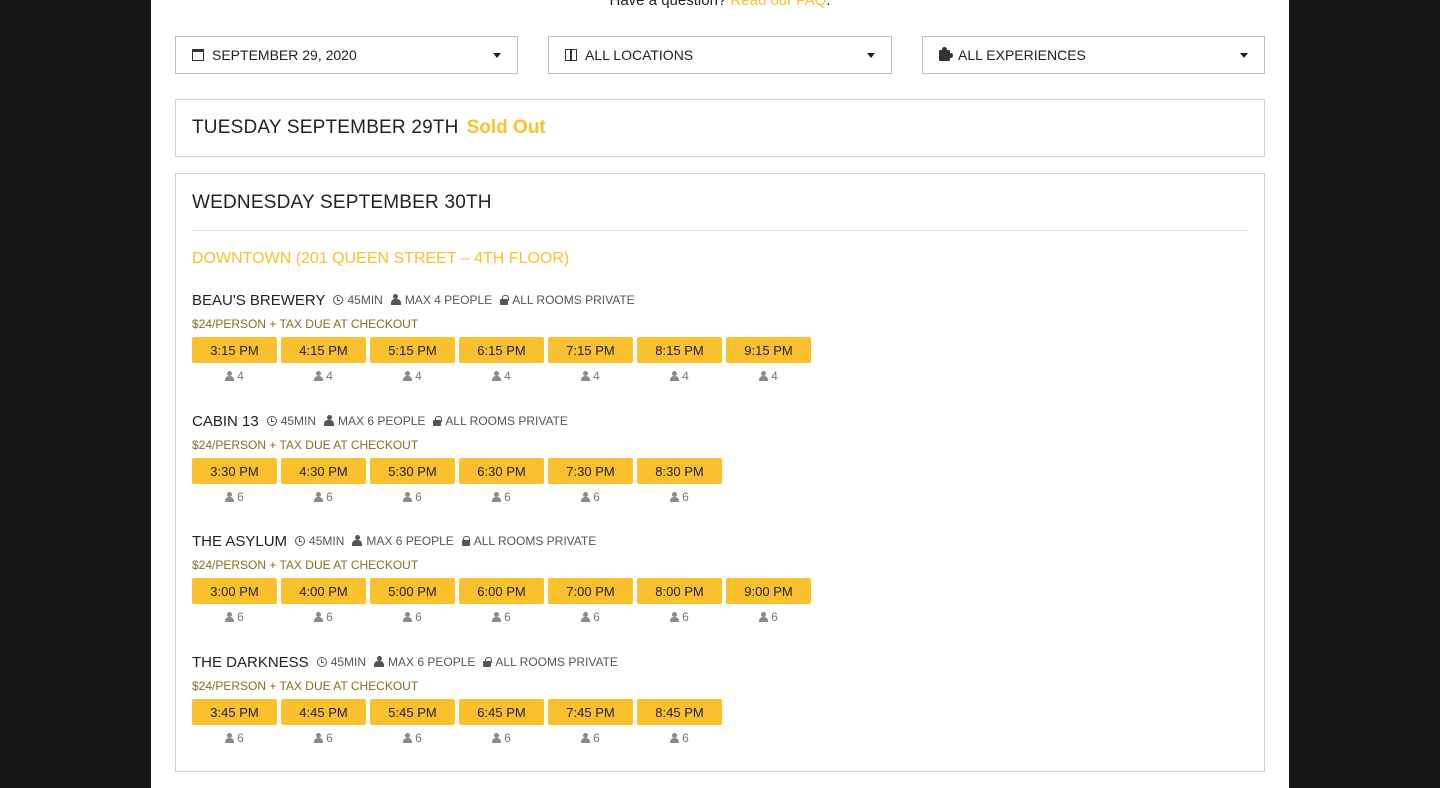  I want to click on time-slot-button: 6:00 PM, so click(501, 591).